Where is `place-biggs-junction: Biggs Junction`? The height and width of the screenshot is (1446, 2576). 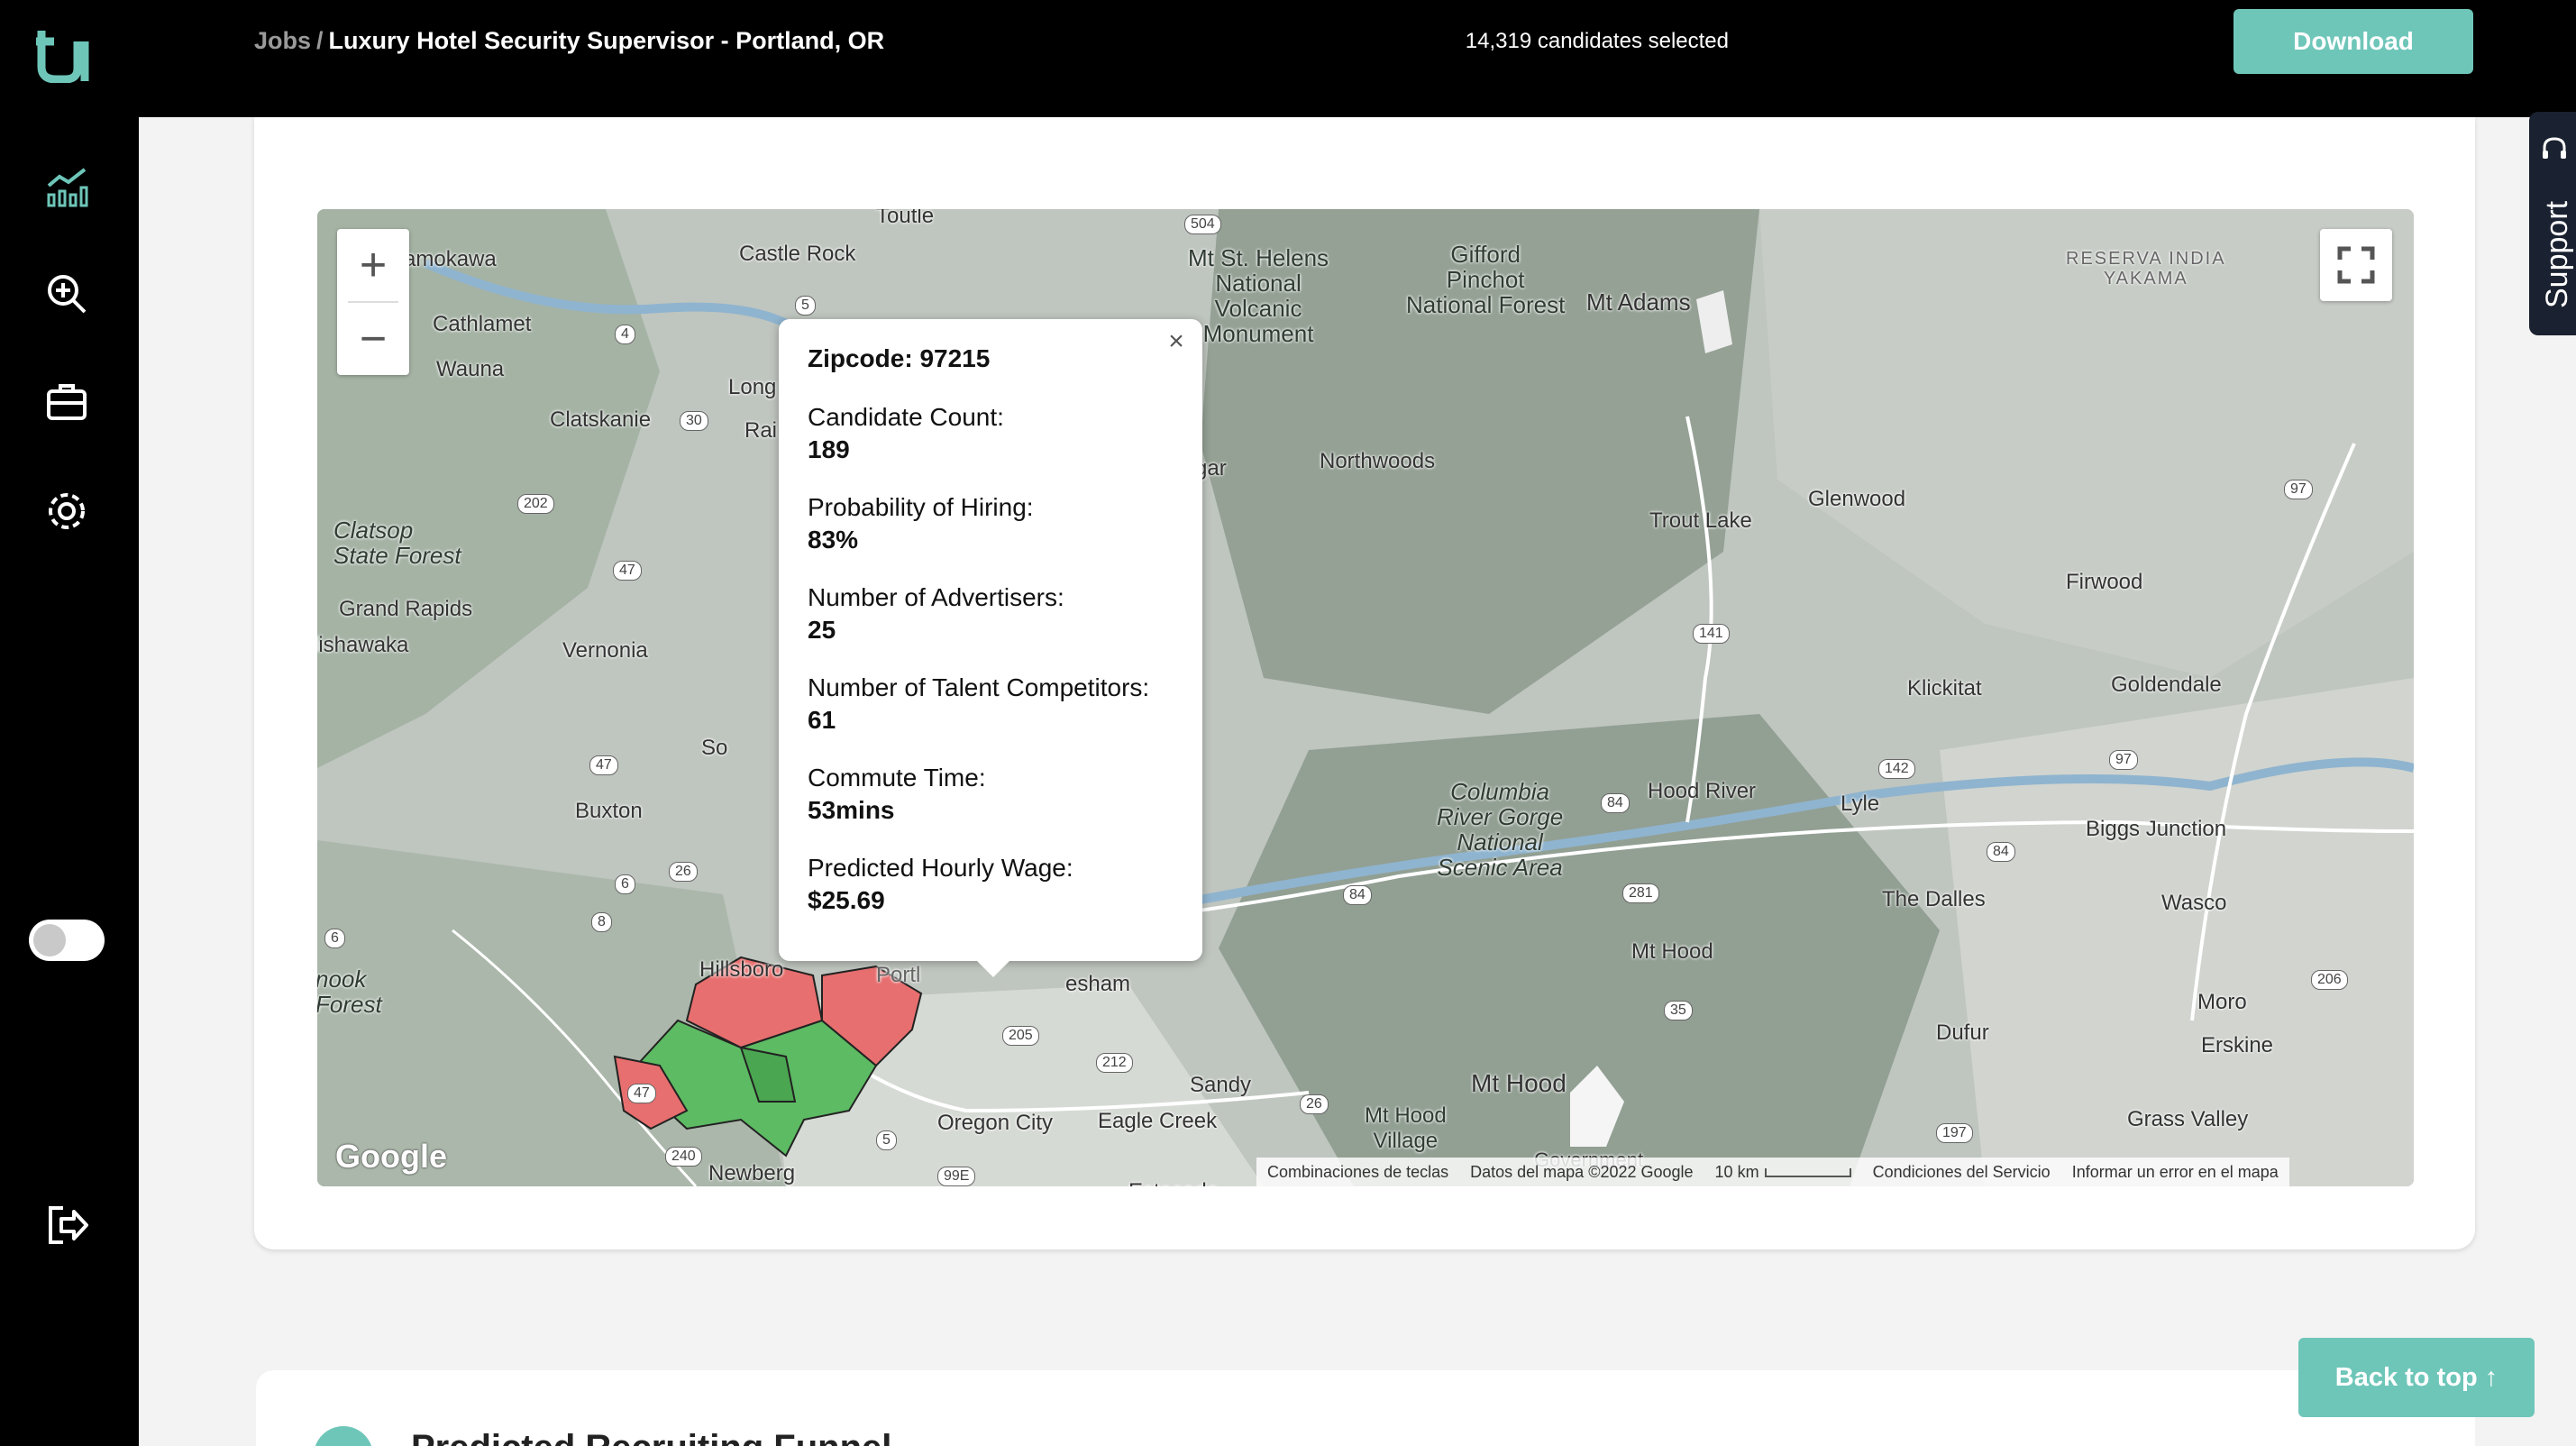 place-biggs-junction: Biggs Junction is located at coordinates (2156, 829).